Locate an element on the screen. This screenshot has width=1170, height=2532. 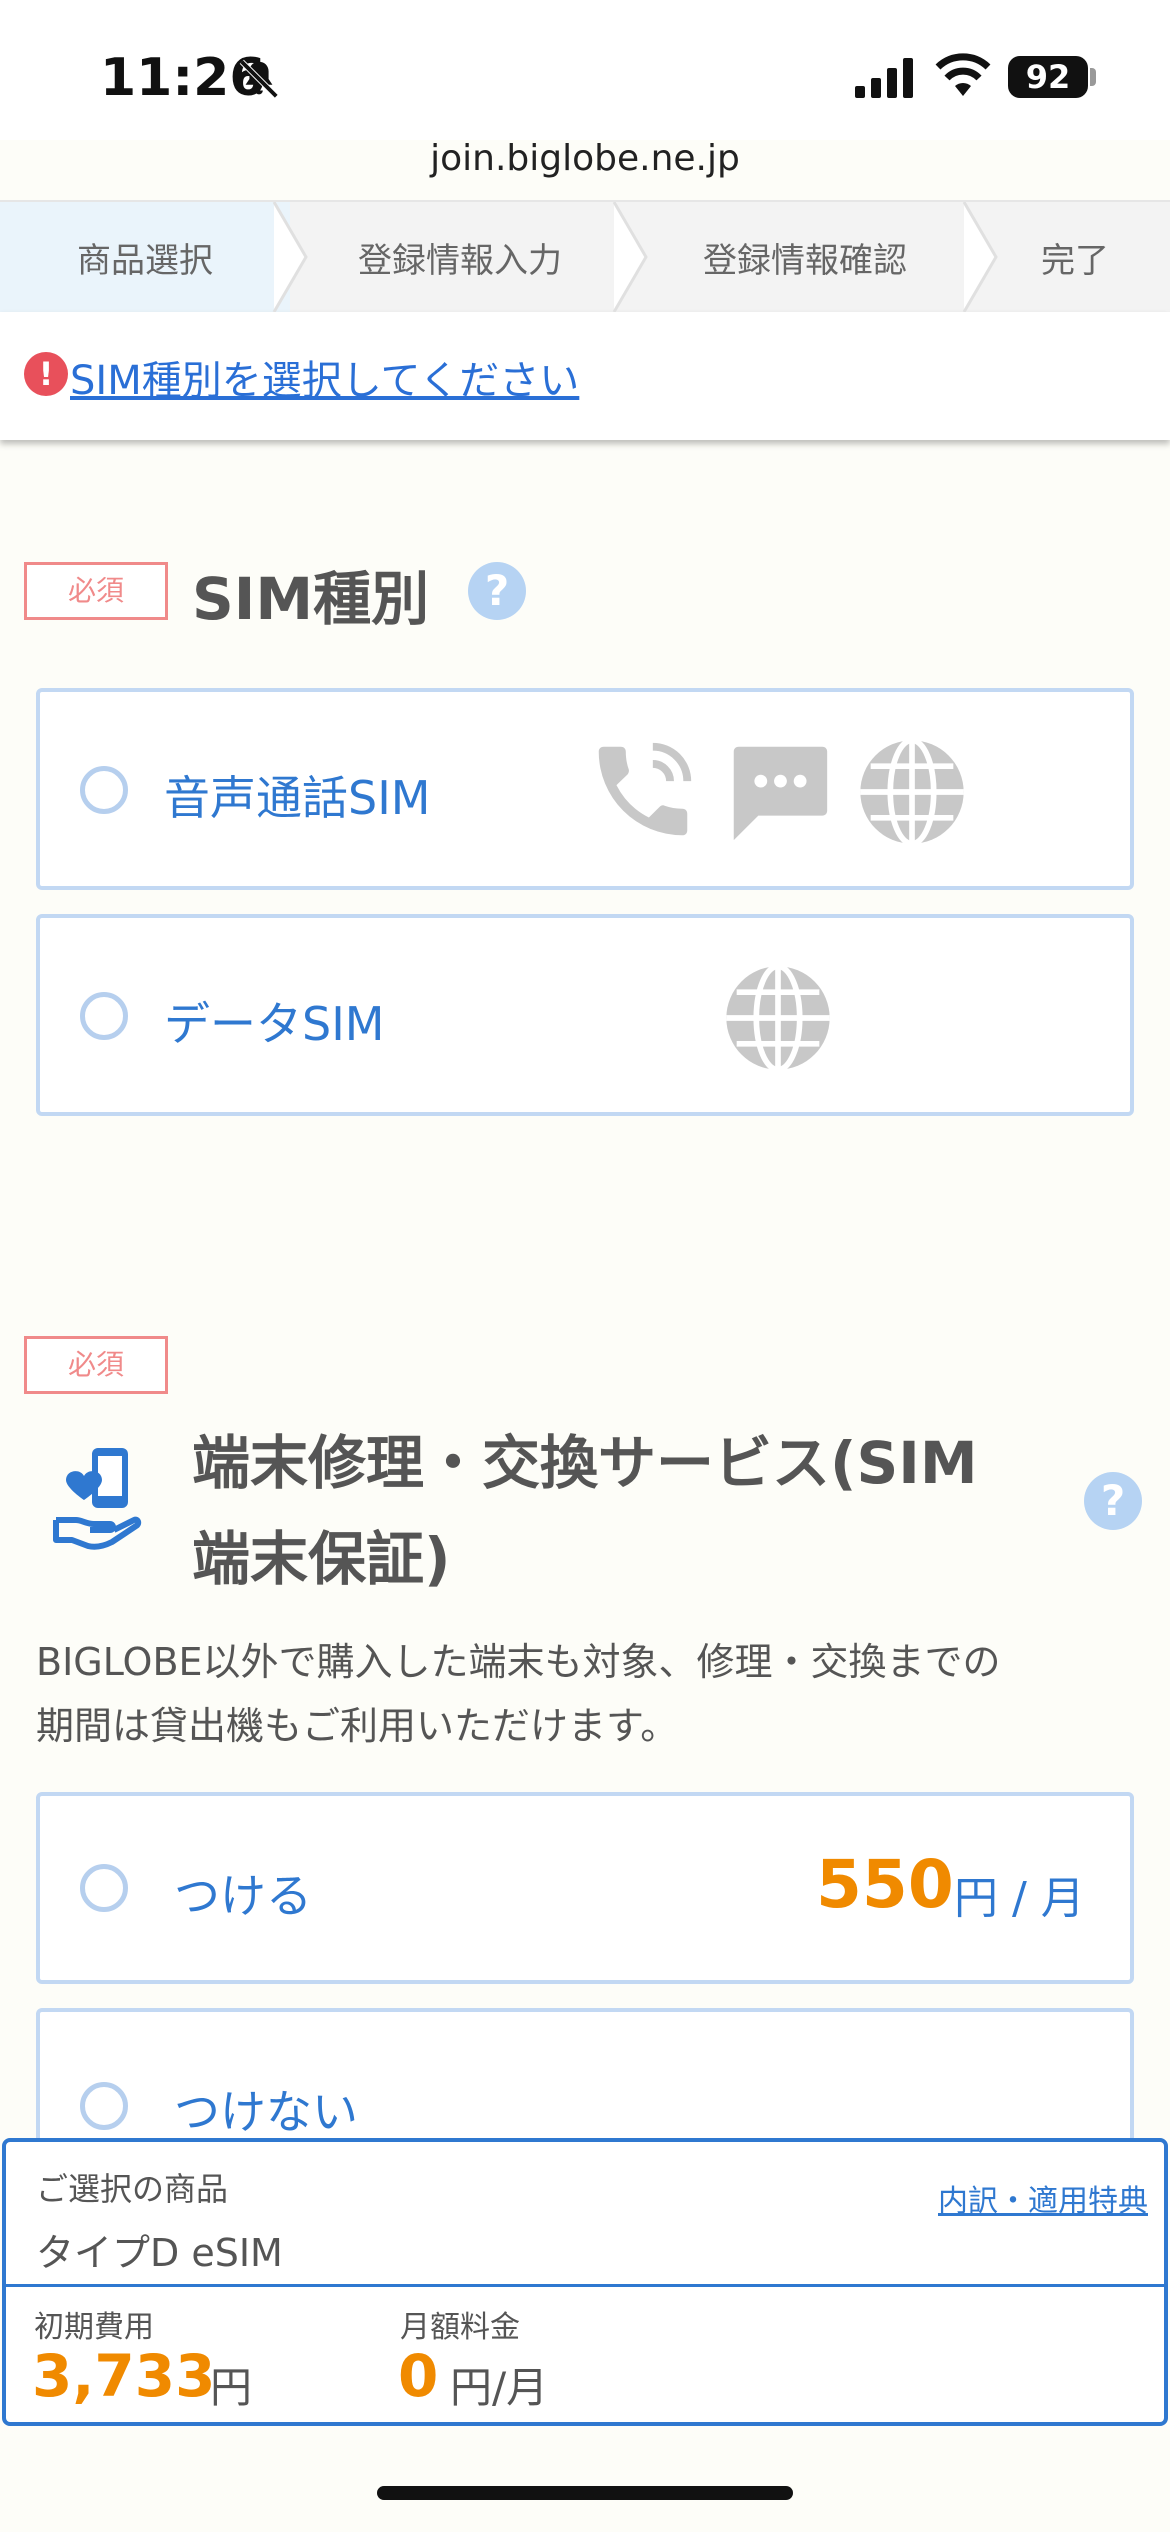
step-label: 登録情報確認 is located at coordinates (805, 260).